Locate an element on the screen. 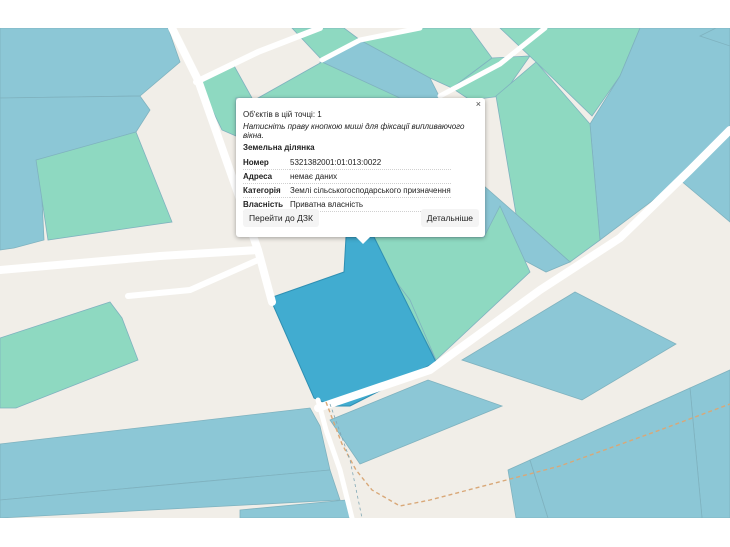  field-value: 5321382001:01:013:0022 is located at coordinates (370, 163).